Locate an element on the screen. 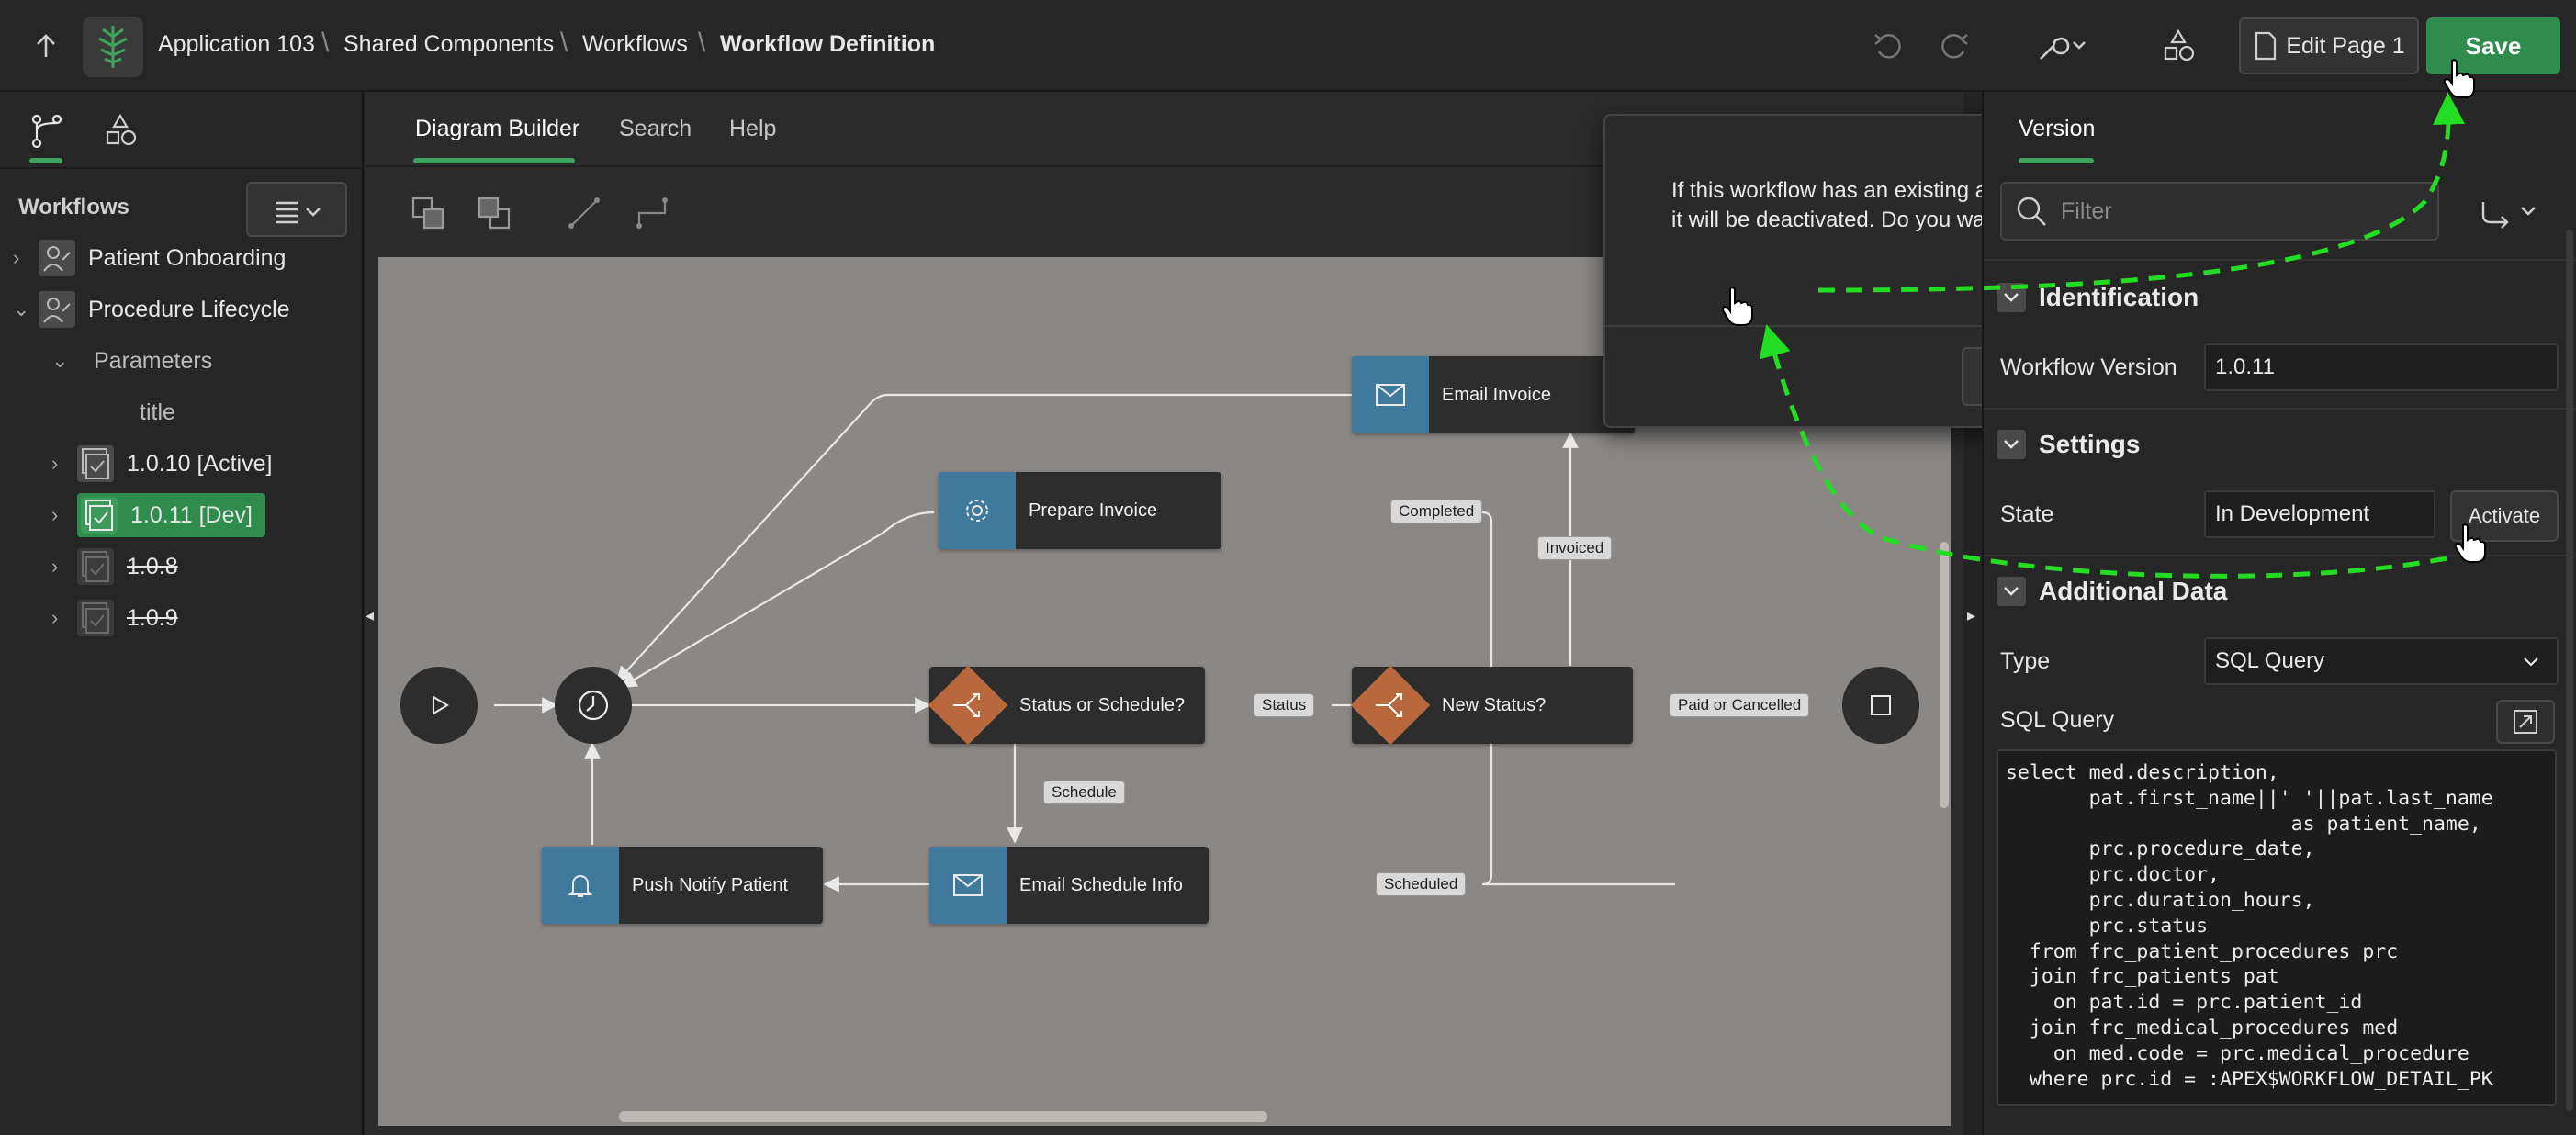  tab-help: Help is located at coordinates (752, 129).